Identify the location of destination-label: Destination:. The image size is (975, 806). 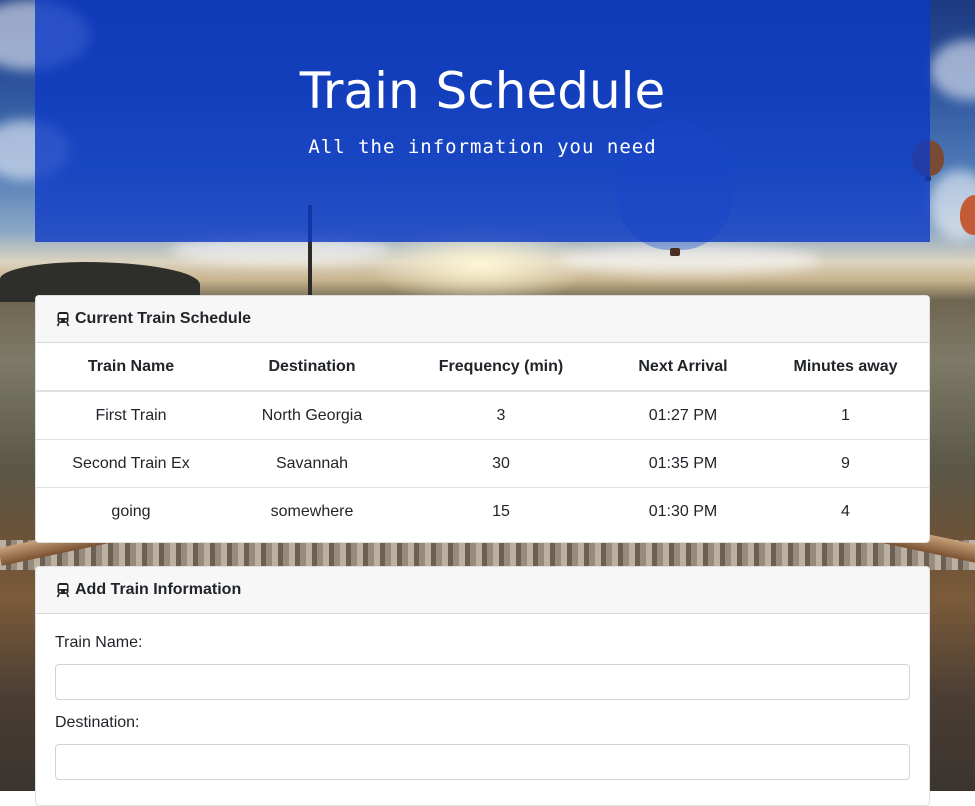
(97, 722).